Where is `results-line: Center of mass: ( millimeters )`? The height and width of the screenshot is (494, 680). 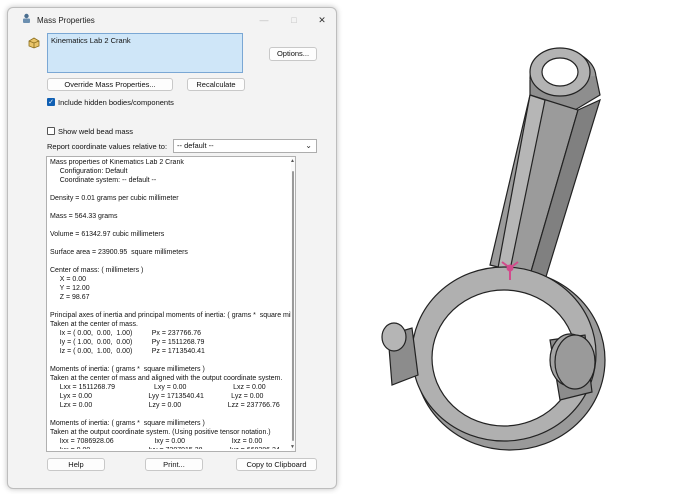 results-line: Center of mass: ( millimeters ) is located at coordinates (97, 270).